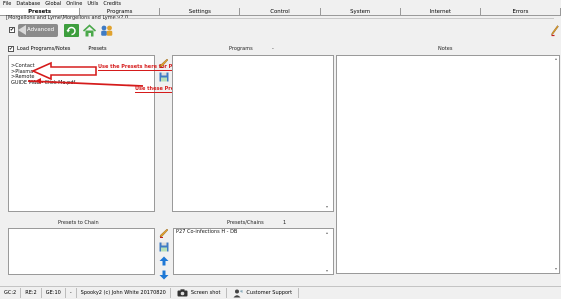 The width and height of the screenshot is (561, 299). I want to click on customer-support-button: Customer Support, so click(263, 293).